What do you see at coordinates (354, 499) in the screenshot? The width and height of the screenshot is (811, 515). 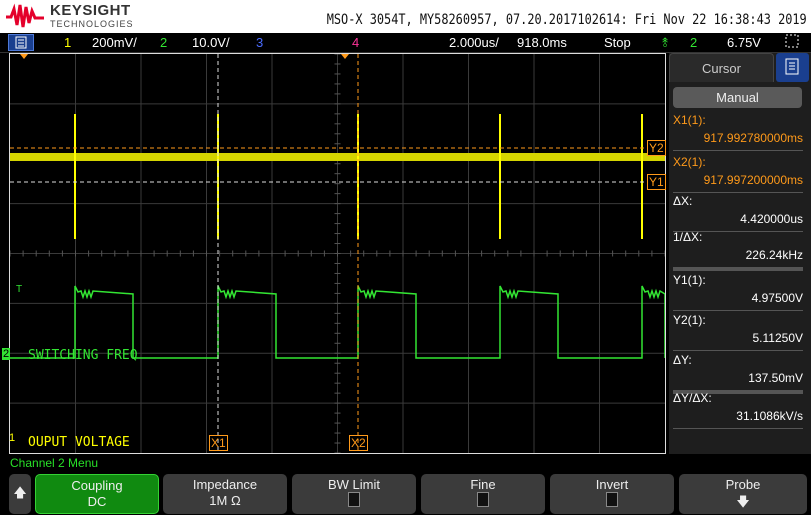 I see `bw-limit-checkbox` at bounding box center [354, 499].